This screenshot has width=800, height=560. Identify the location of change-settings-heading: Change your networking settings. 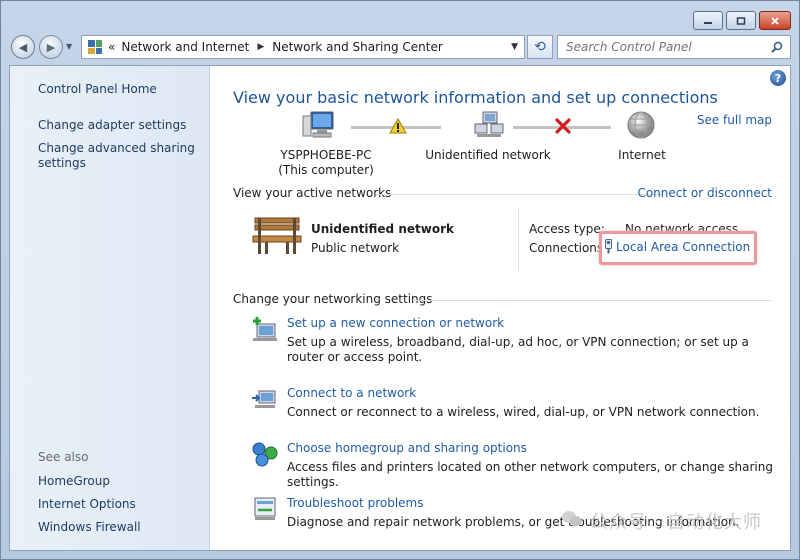
(333, 299).